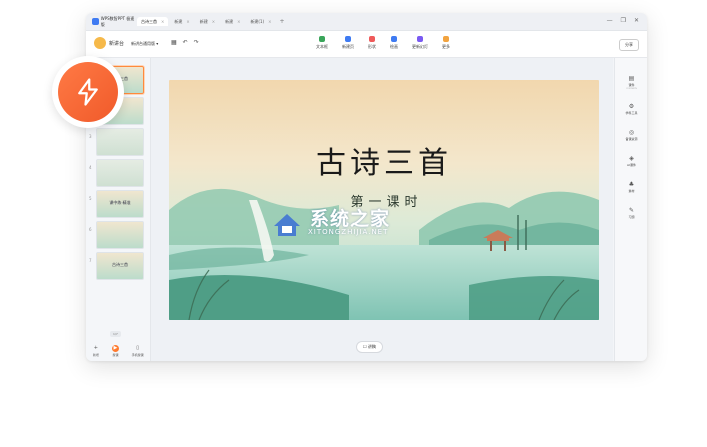 This screenshot has height=447, width=707. I want to click on book-icon: ▤, so click(631, 78).